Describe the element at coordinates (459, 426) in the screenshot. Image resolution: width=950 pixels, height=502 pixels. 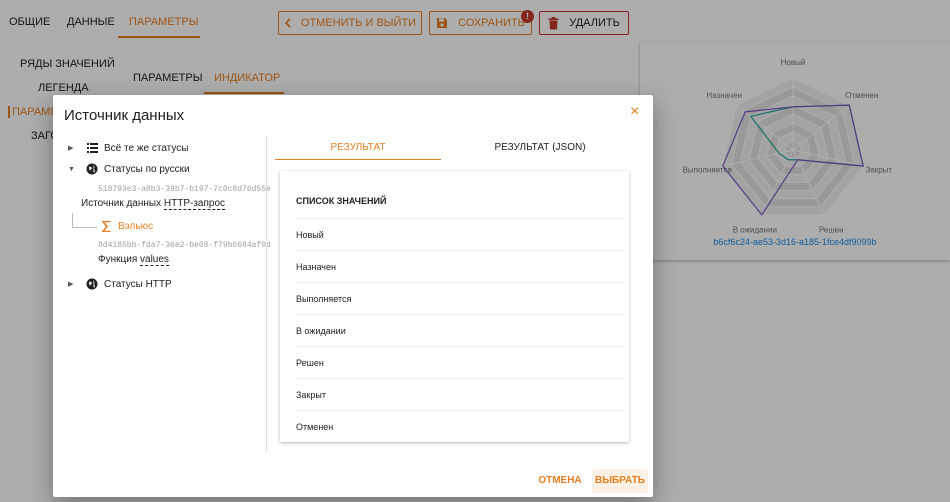
I see `list-item: Отменен` at that location.